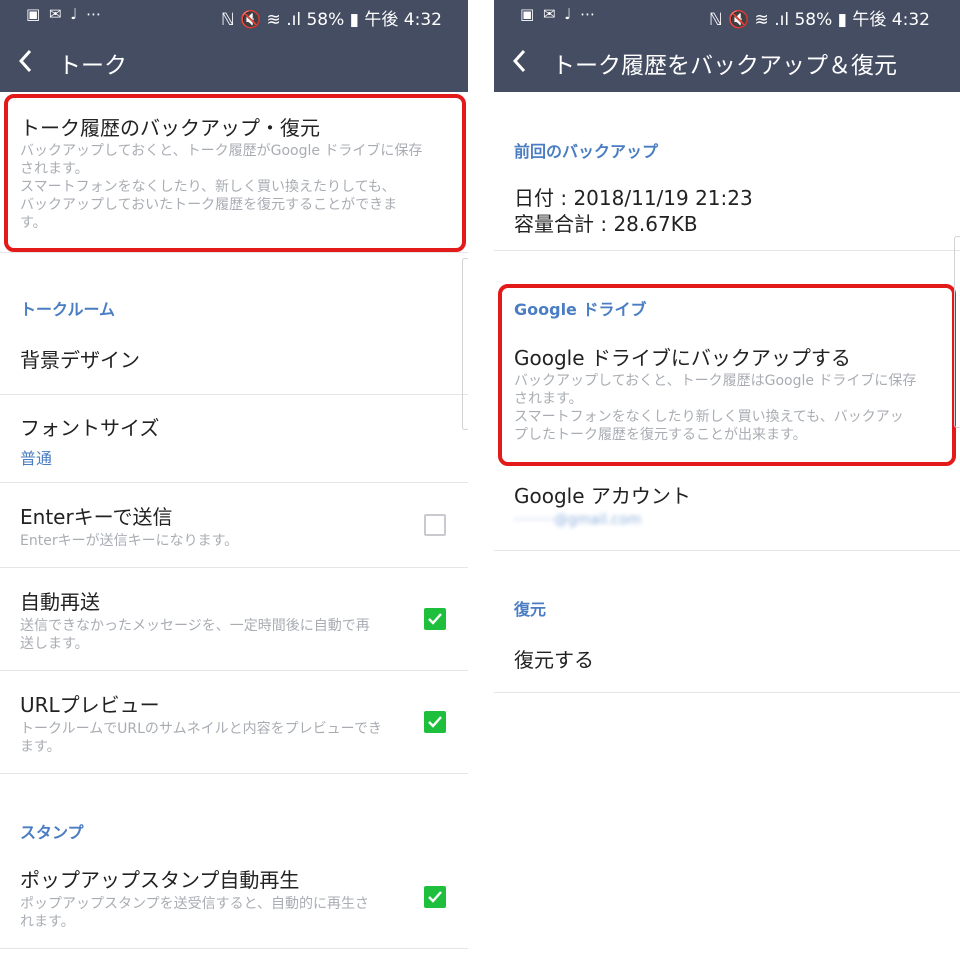 The height and width of the screenshot is (960, 960). I want to click on url-preview-desc: トークルームでURLのサムネイルと内容をプレビューでき ます。, so click(201, 738).